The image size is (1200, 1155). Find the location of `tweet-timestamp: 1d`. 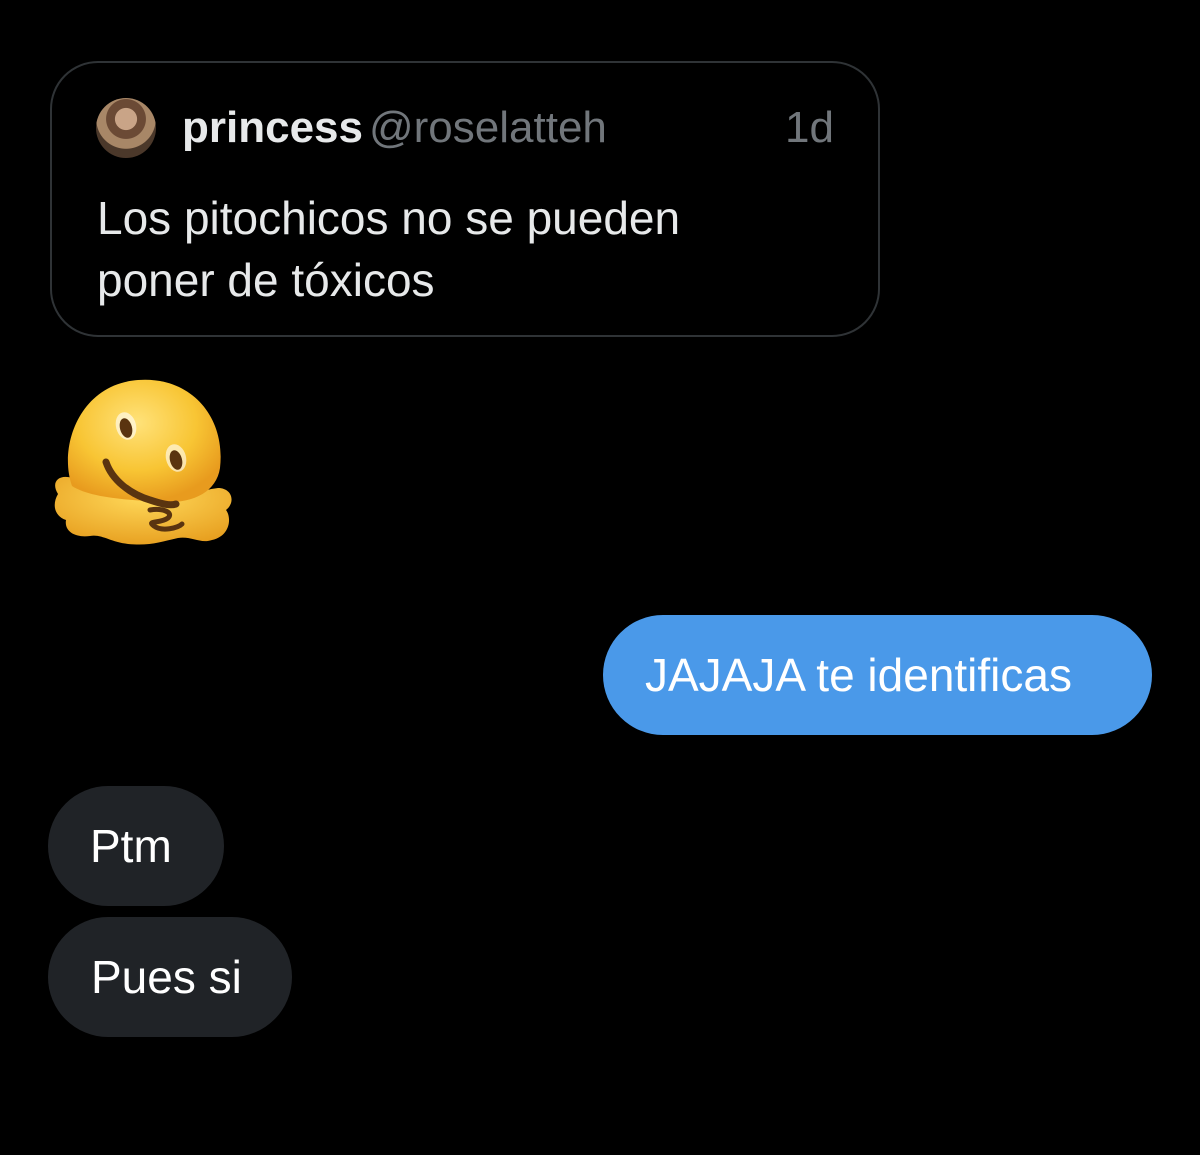

tweet-timestamp: 1d is located at coordinates (809, 127).